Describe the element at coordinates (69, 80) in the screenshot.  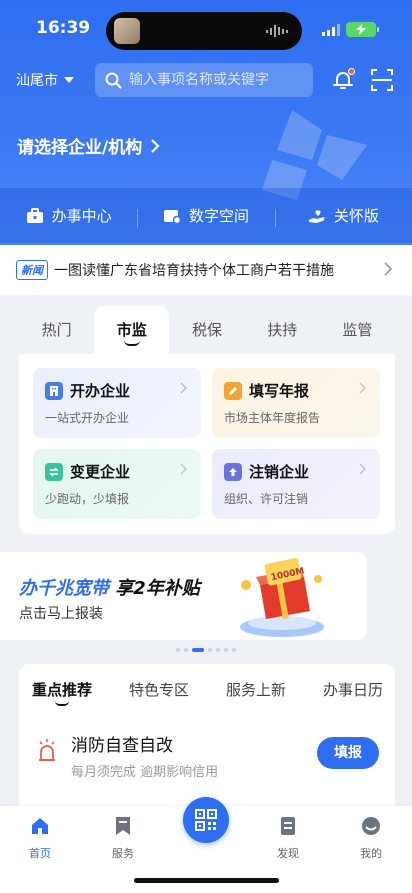
I see `caret-down-icon` at that location.